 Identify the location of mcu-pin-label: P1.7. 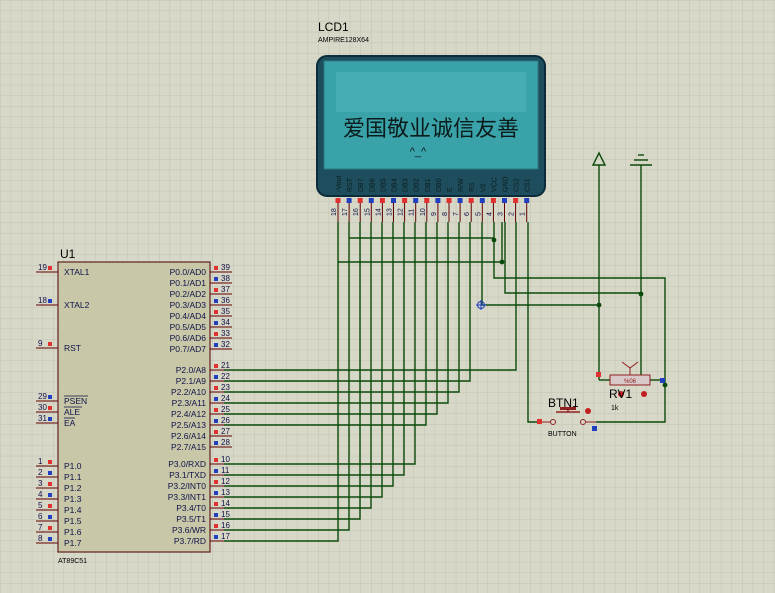
(73, 543).